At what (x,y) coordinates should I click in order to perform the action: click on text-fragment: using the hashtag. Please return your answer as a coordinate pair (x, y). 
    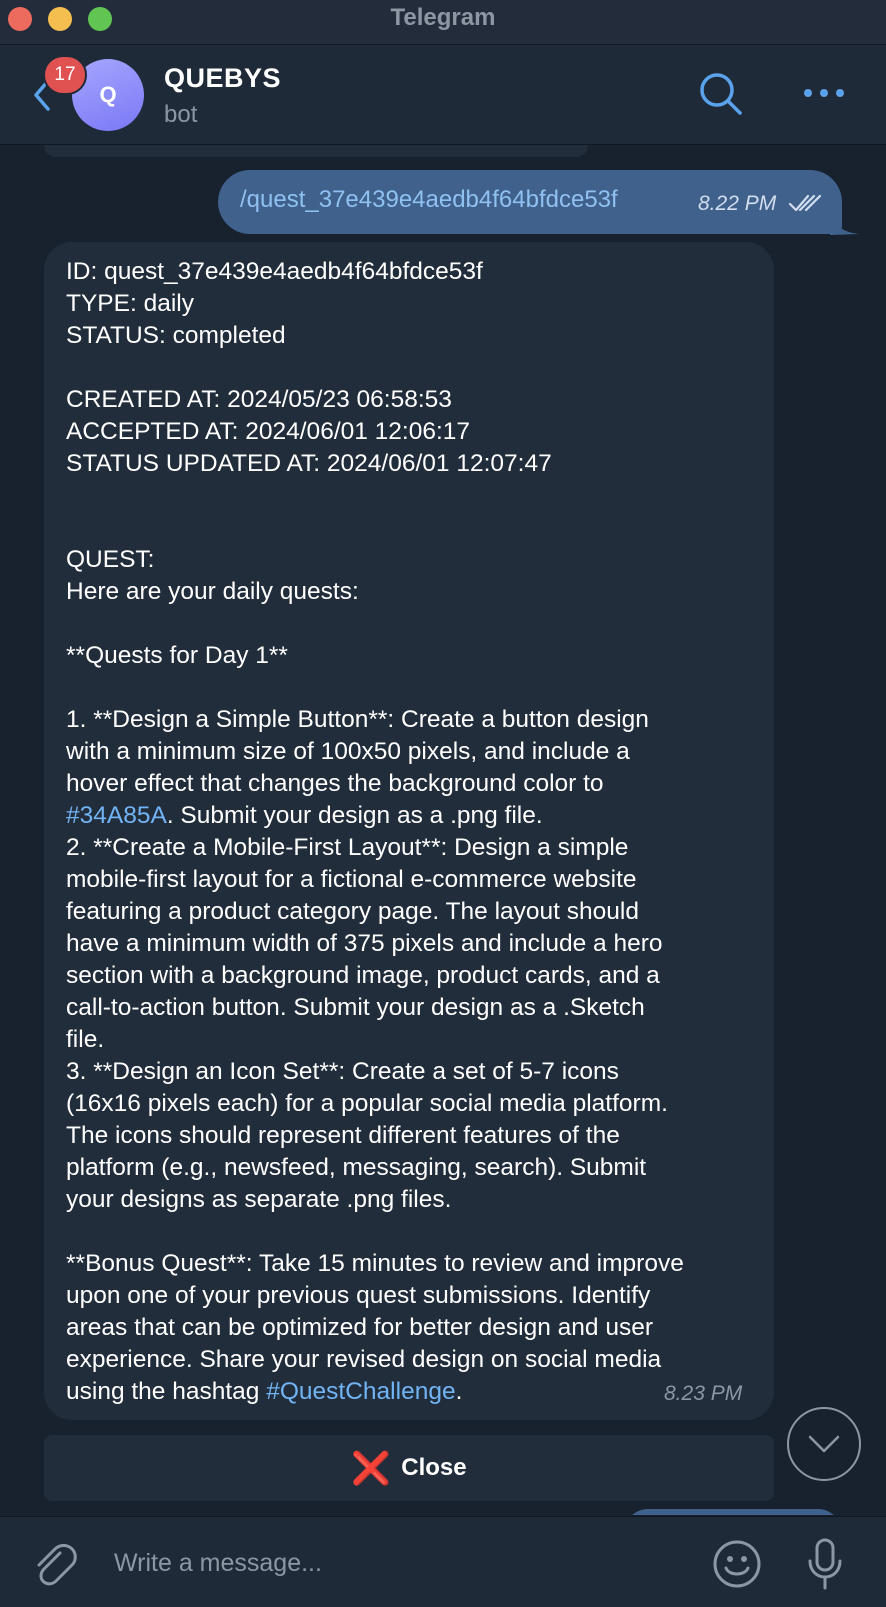
    Looking at the image, I should click on (166, 1391).